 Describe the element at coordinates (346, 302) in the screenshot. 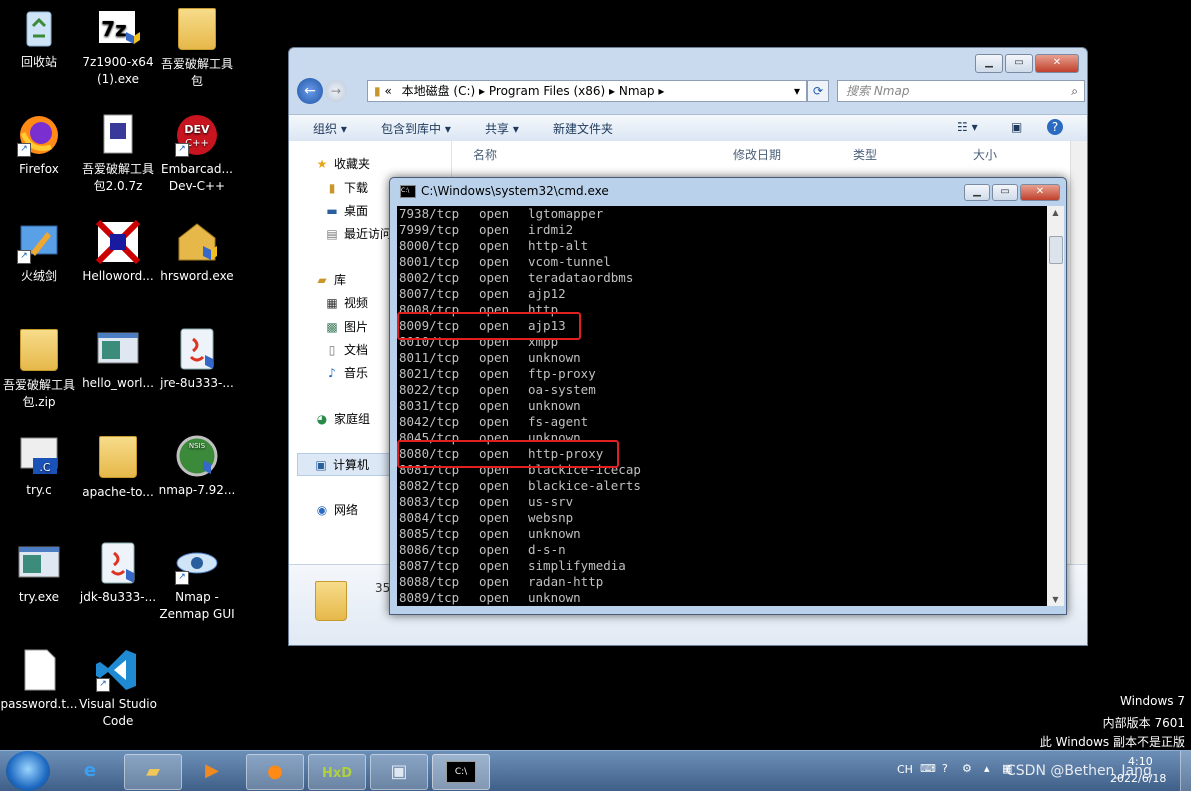

I see `nav-videos: ▦ 视频` at that location.